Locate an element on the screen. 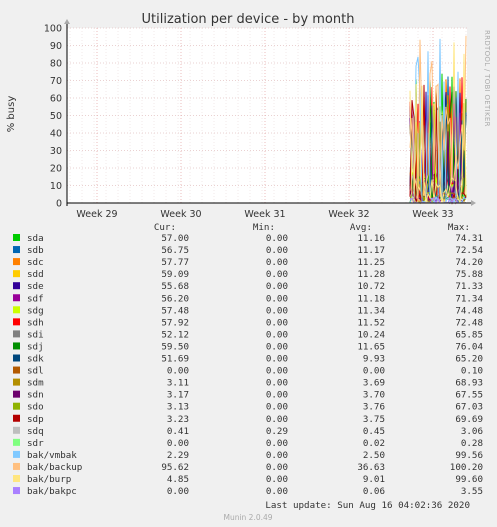  legend-max: 3.06 is located at coordinates (472, 431).